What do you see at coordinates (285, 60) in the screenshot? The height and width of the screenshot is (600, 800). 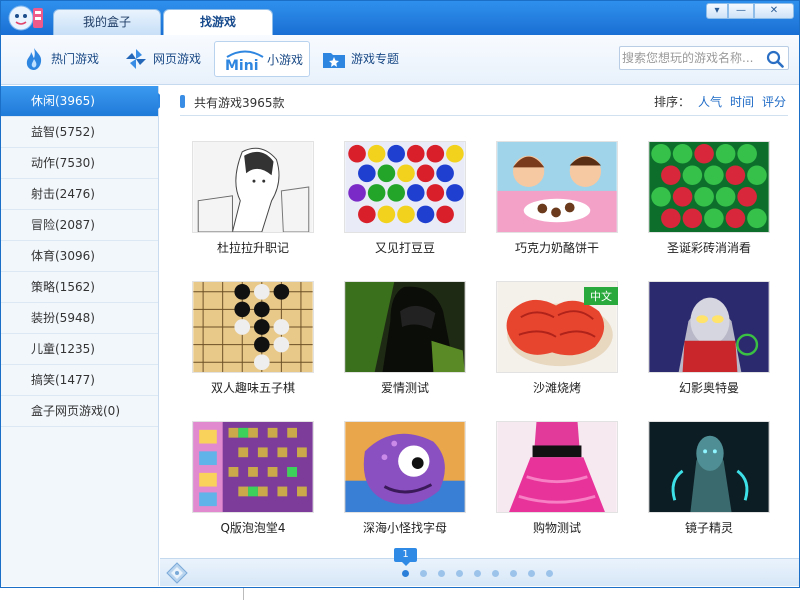 I see `mini-games-label: 小游戏` at bounding box center [285, 60].